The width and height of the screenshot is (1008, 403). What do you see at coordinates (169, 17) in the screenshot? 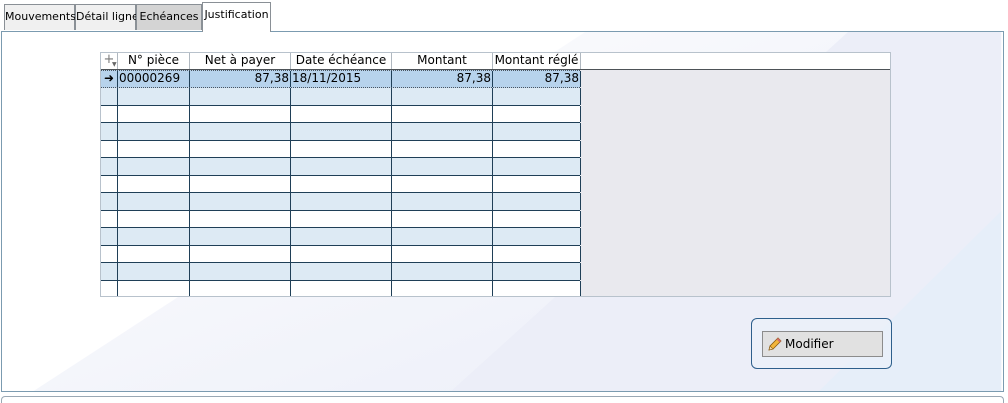
I see `tab-echeances: Echéances` at bounding box center [169, 17].